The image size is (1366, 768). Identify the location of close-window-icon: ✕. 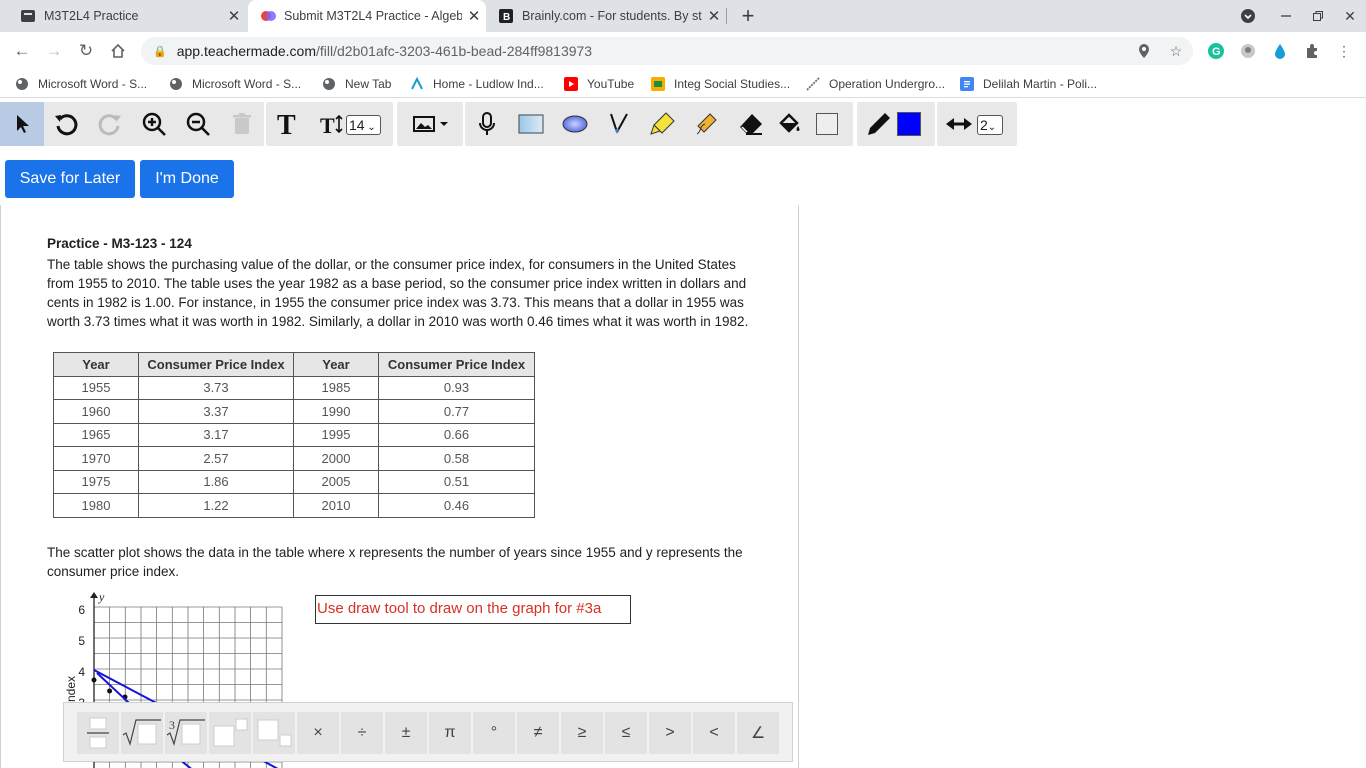
(1350, 16).